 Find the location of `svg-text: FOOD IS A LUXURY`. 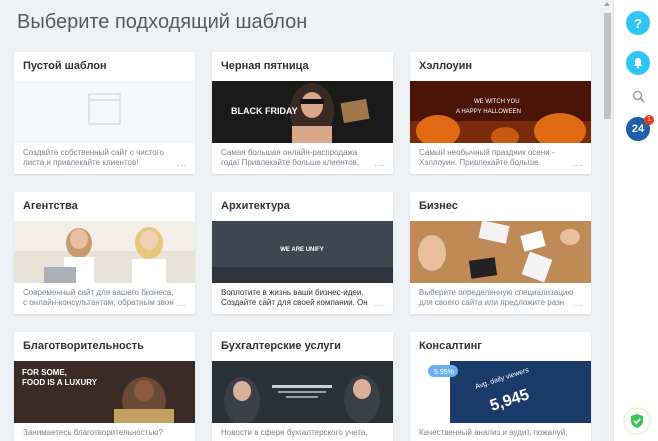

svg-text: FOOD IS A LUXURY is located at coordinates (60, 382).